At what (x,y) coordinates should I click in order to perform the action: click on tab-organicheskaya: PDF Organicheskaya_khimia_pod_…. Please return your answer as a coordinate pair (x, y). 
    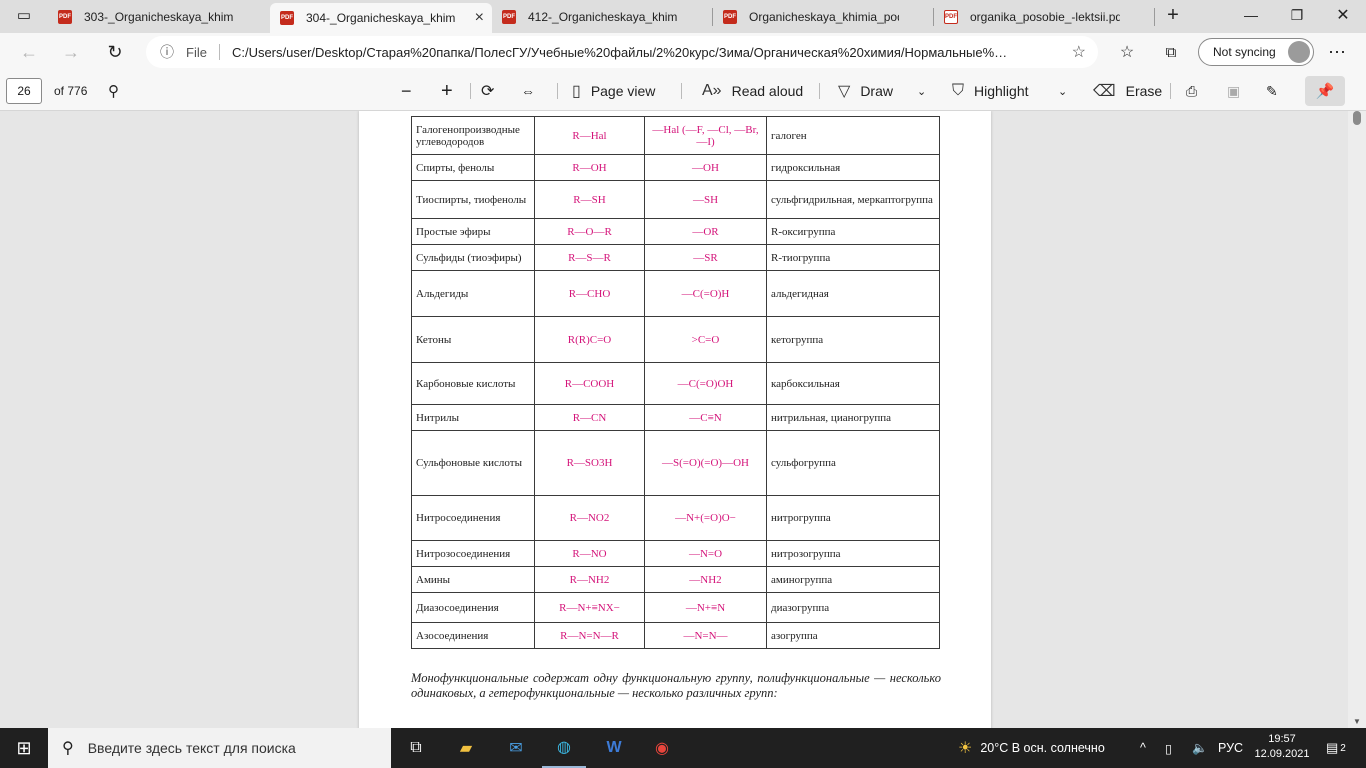
    Looking at the image, I should click on (823, 16).